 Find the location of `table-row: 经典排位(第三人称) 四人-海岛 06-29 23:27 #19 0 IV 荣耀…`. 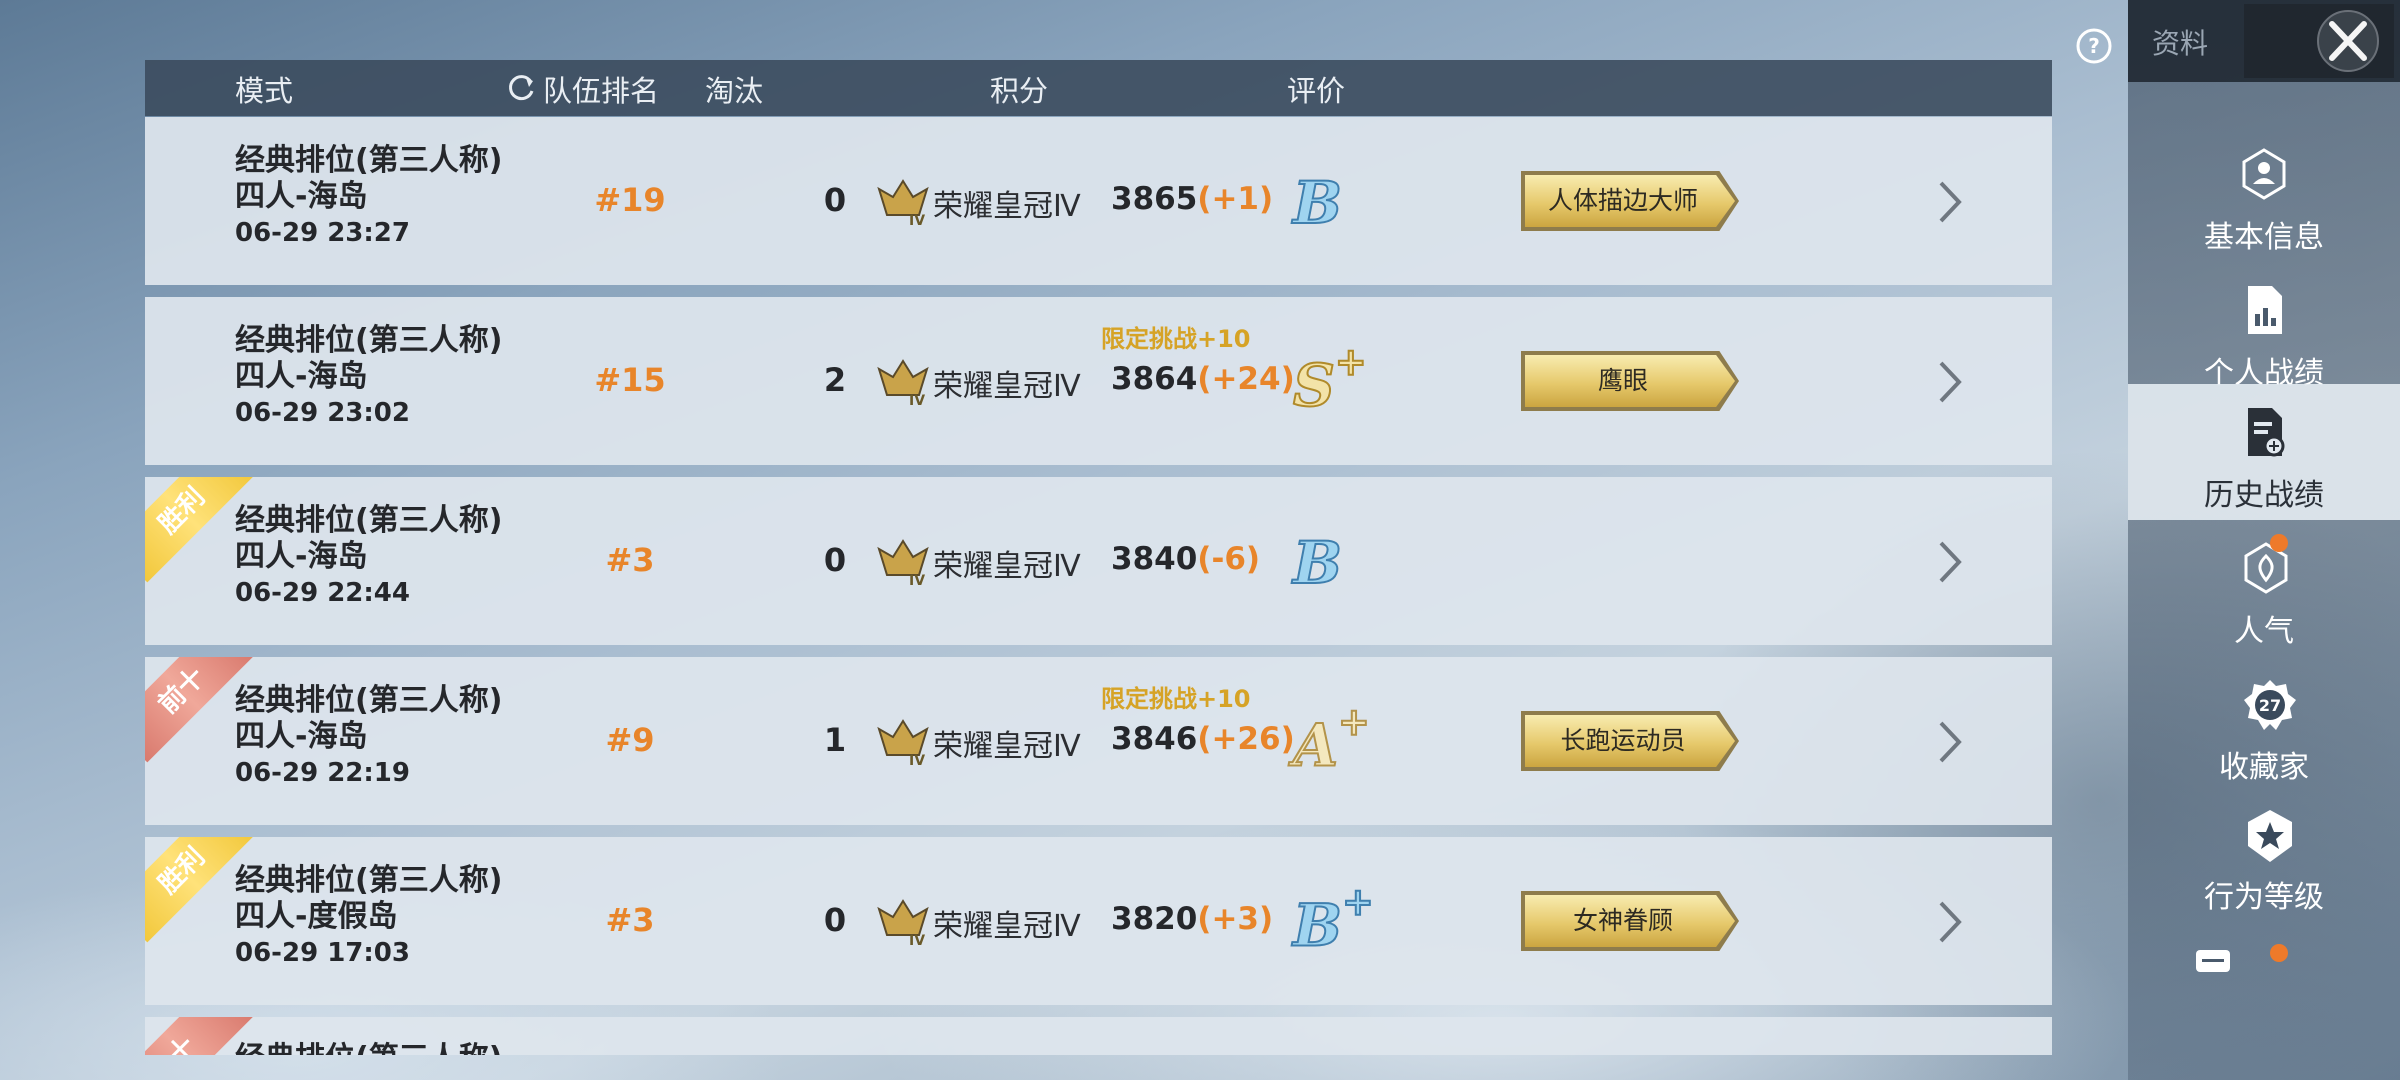

table-row: 经典排位(第三人称) 四人-海岛 06-29 23:27 #19 0 IV 荣耀… is located at coordinates (1098, 201).